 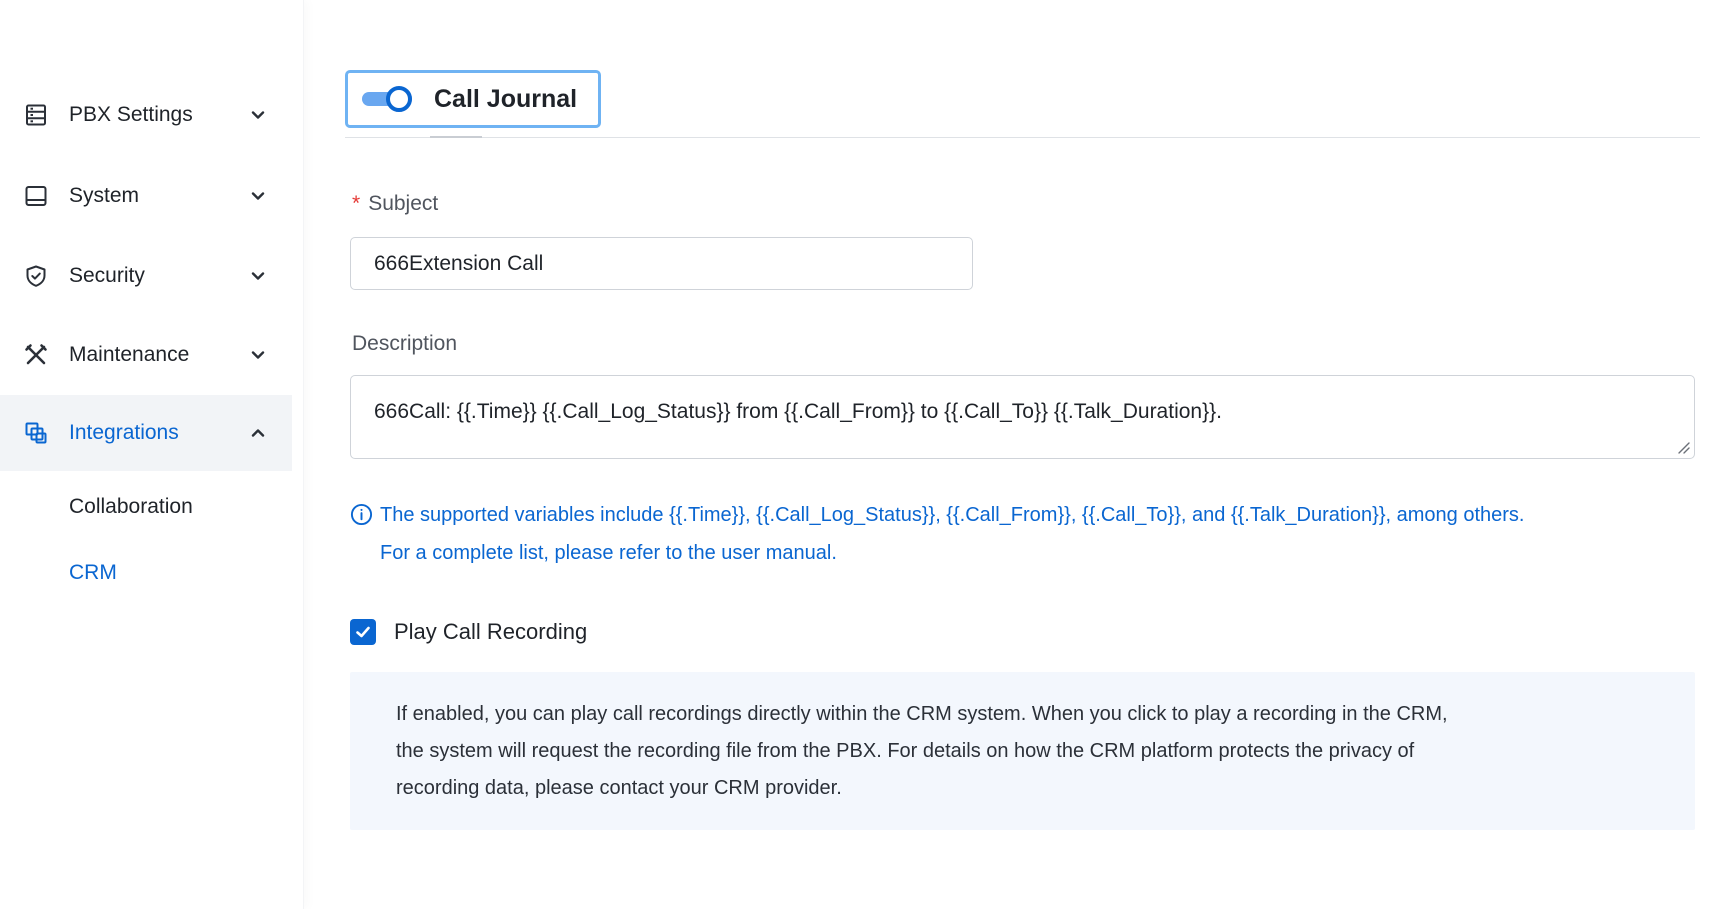 What do you see at coordinates (36, 115) in the screenshot?
I see `server-list-icon` at bounding box center [36, 115].